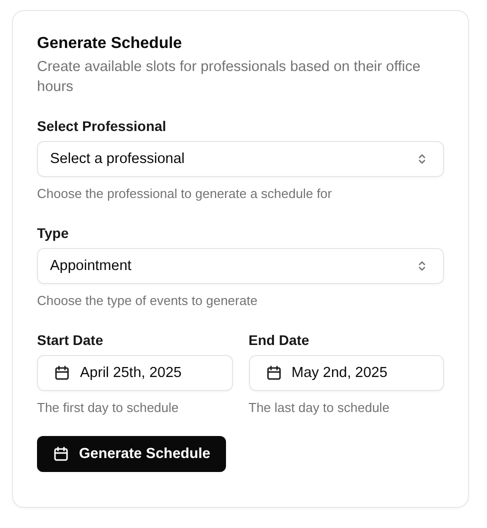 This screenshot has width=487, height=528. Describe the element at coordinates (70, 340) in the screenshot. I see `field-label: Start Date` at that location.